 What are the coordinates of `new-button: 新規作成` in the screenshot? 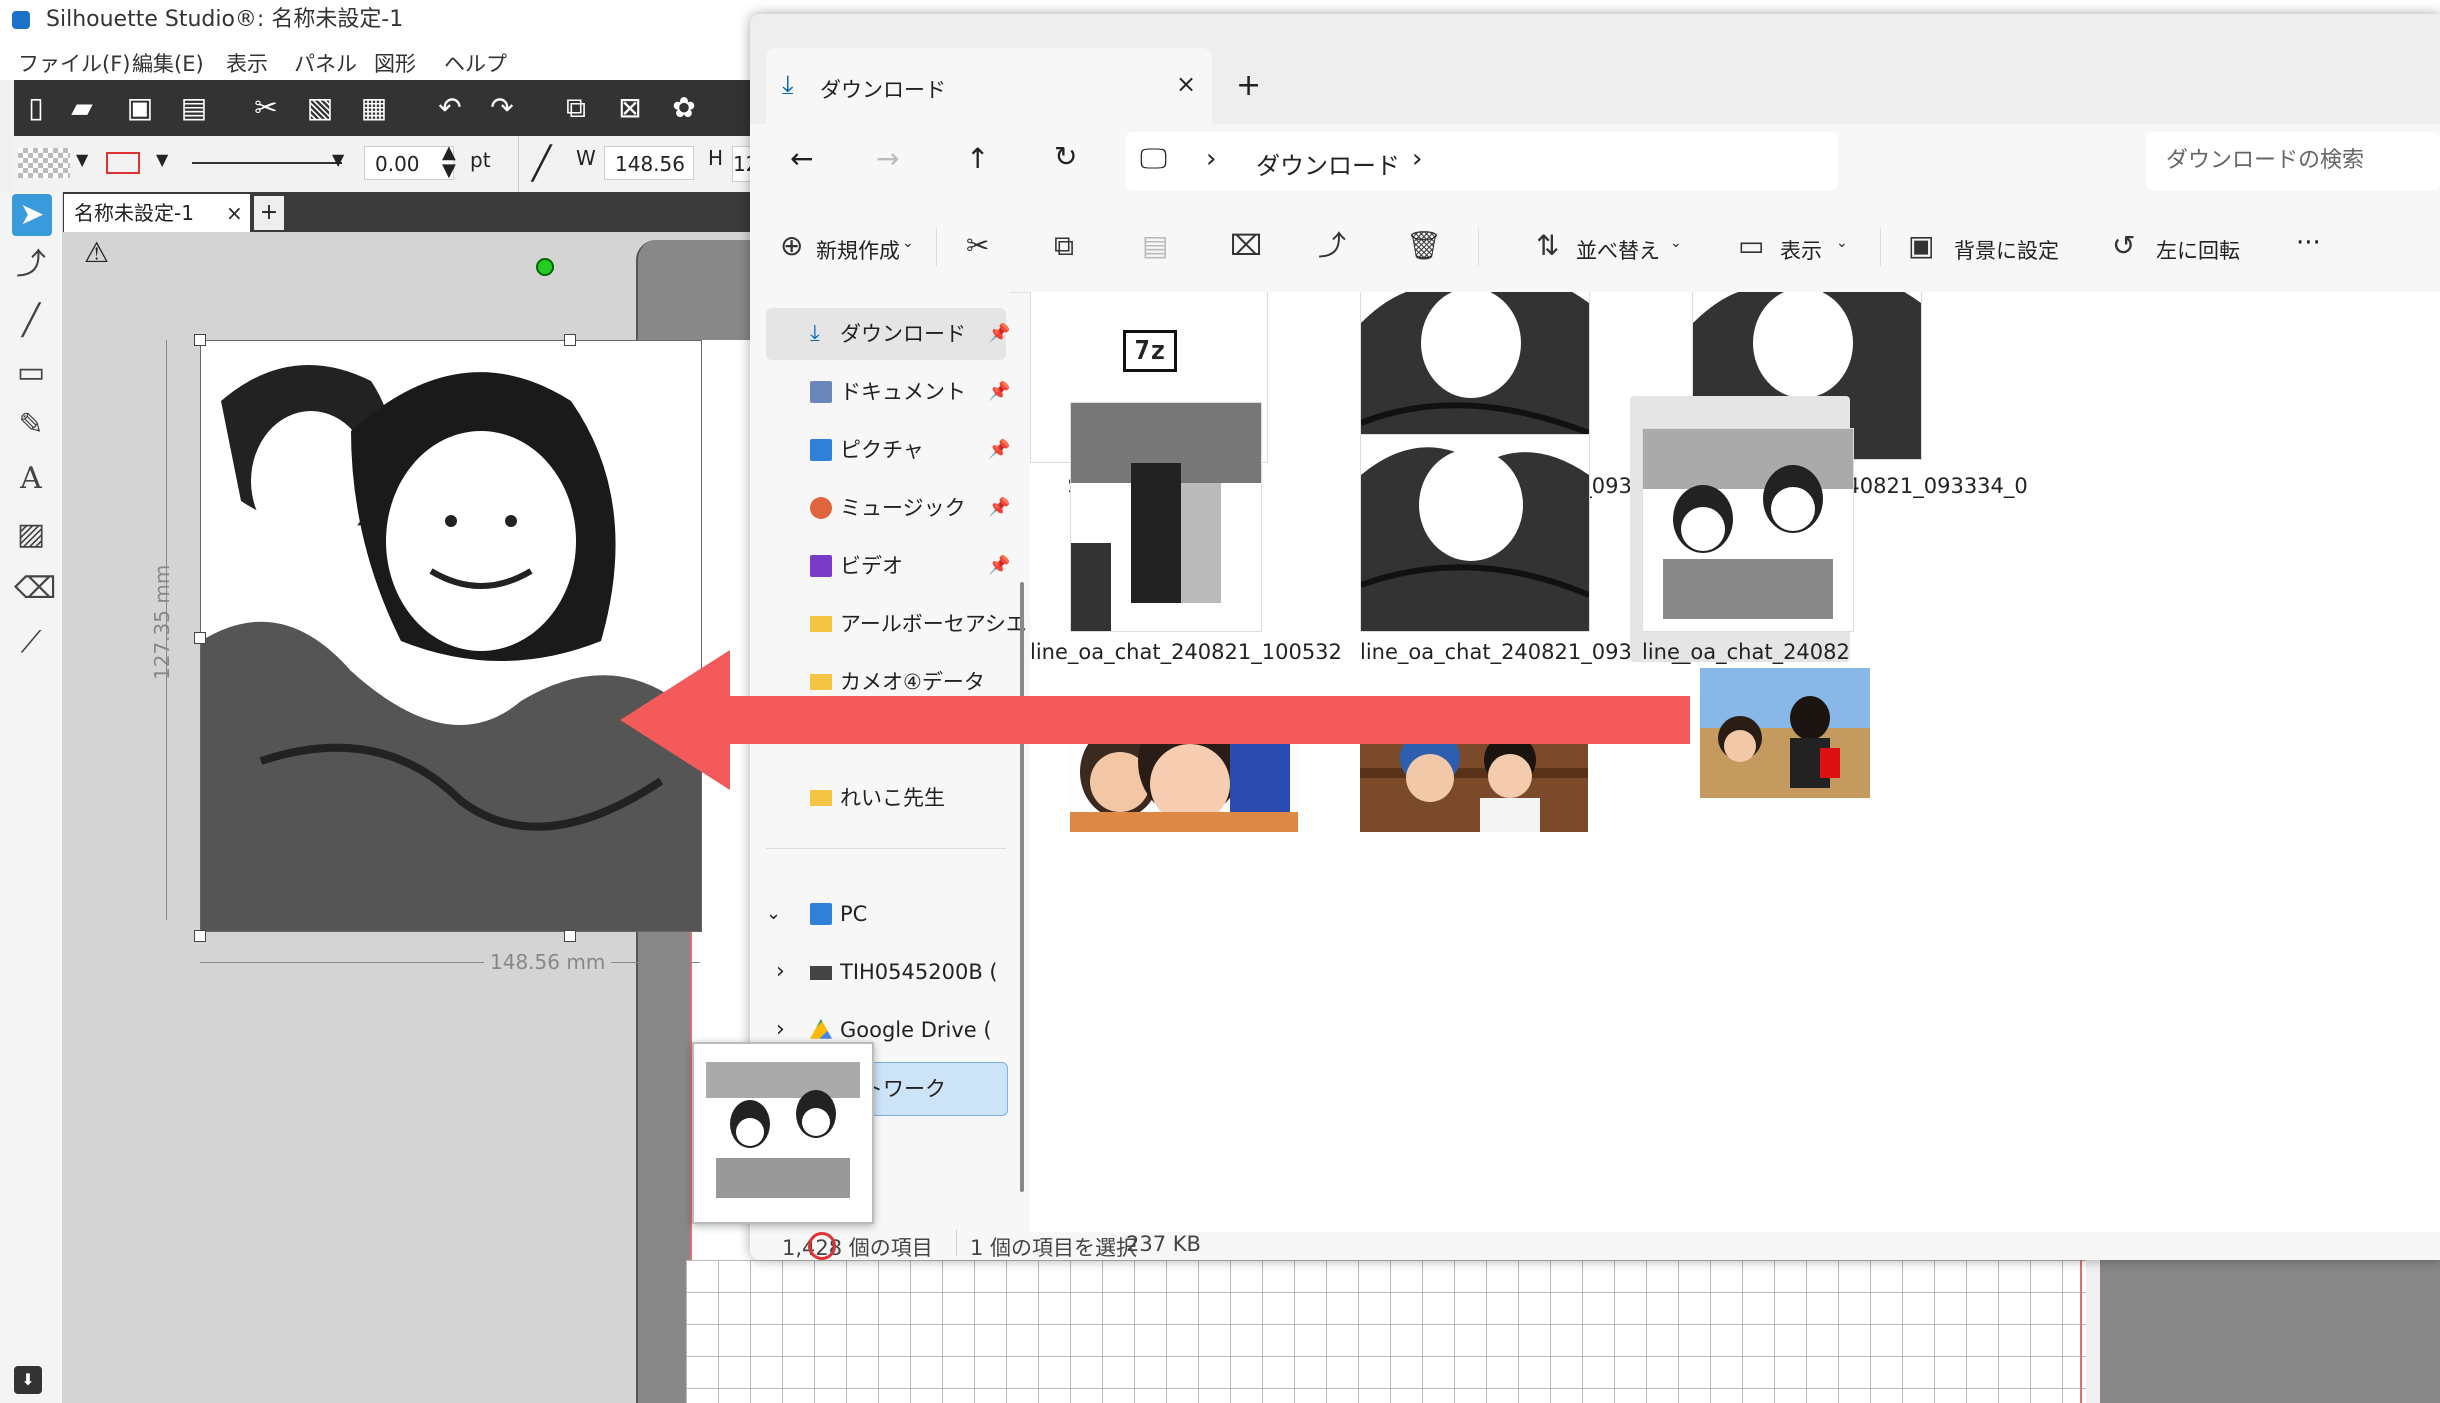 It's located at (858, 250).